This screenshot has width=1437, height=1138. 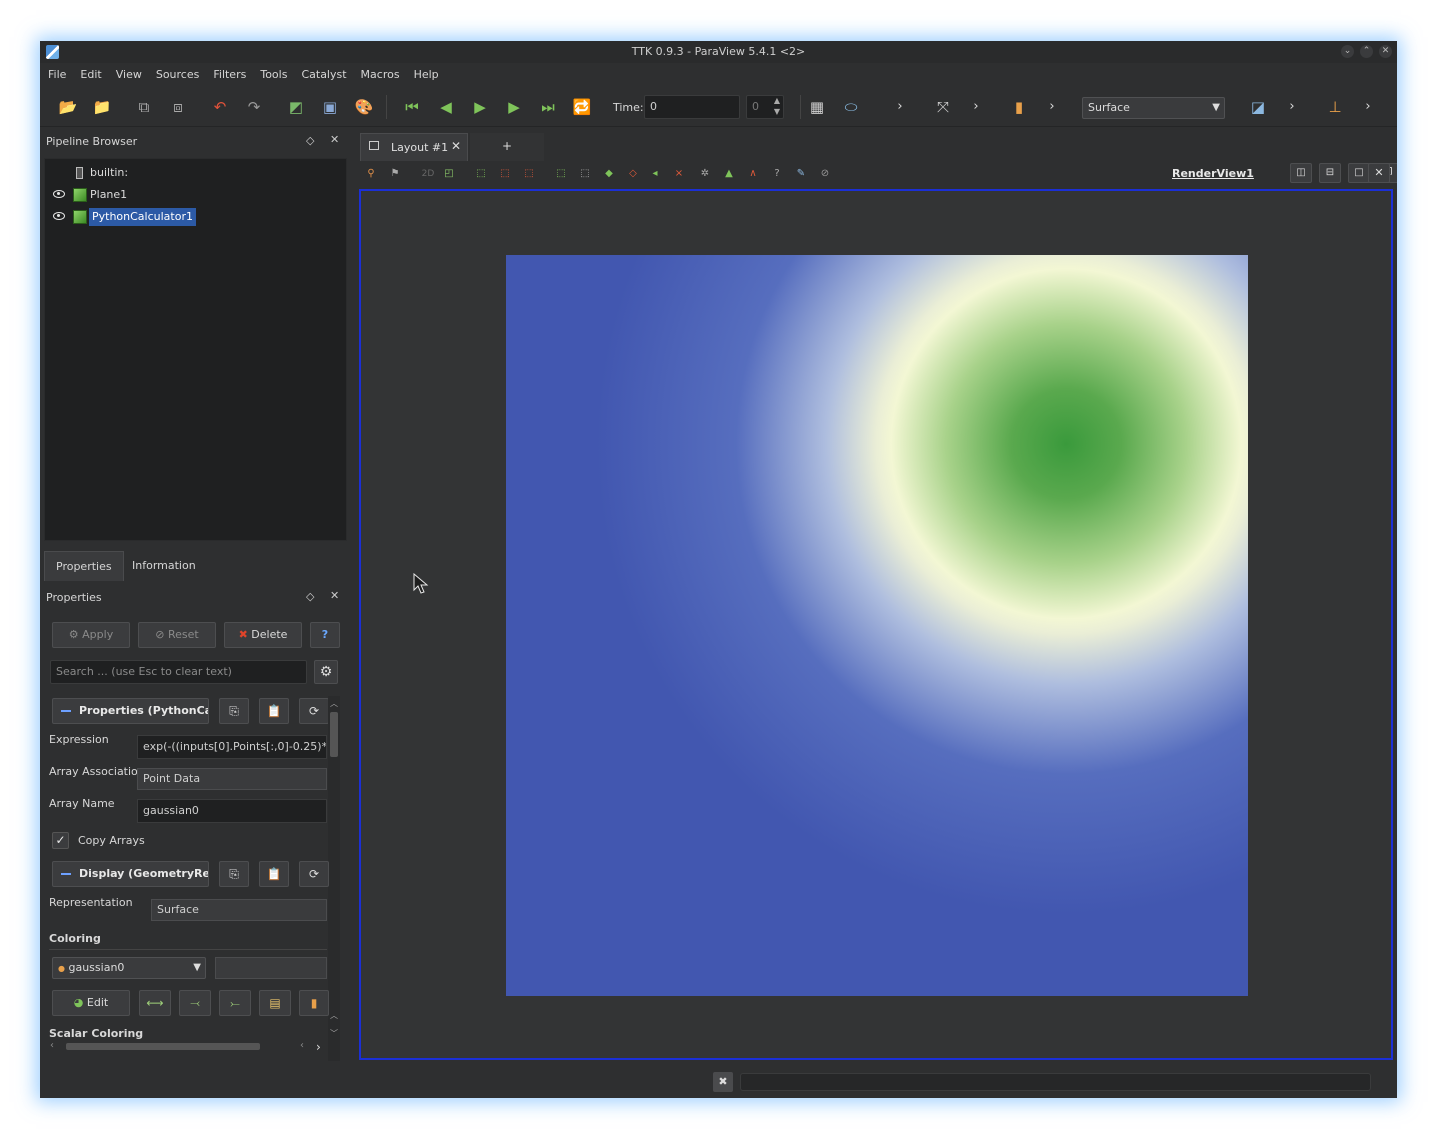 What do you see at coordinates (395, 174) in the screenshot?
I see `capture-icon: ⚑` at bounding box center [395, 174].